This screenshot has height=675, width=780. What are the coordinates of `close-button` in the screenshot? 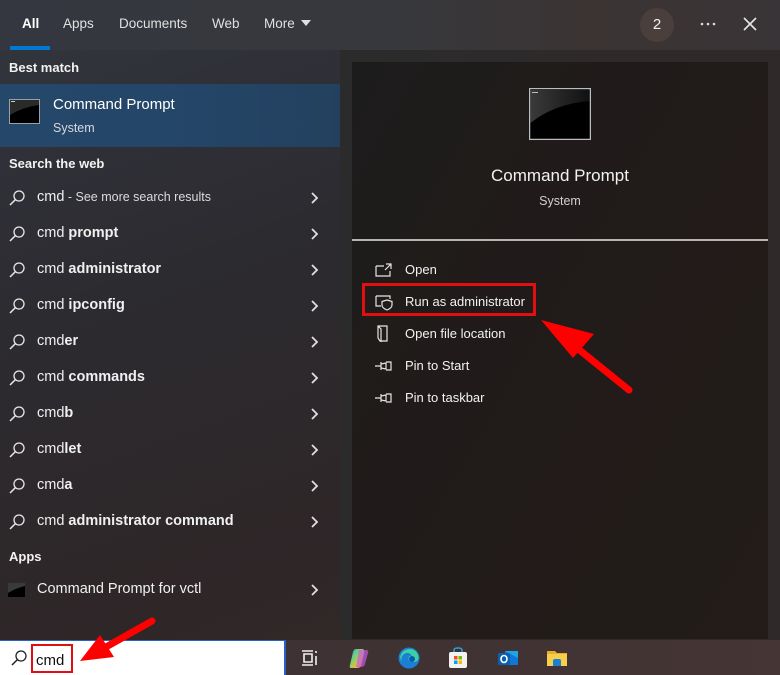 It's located at (750, 24).